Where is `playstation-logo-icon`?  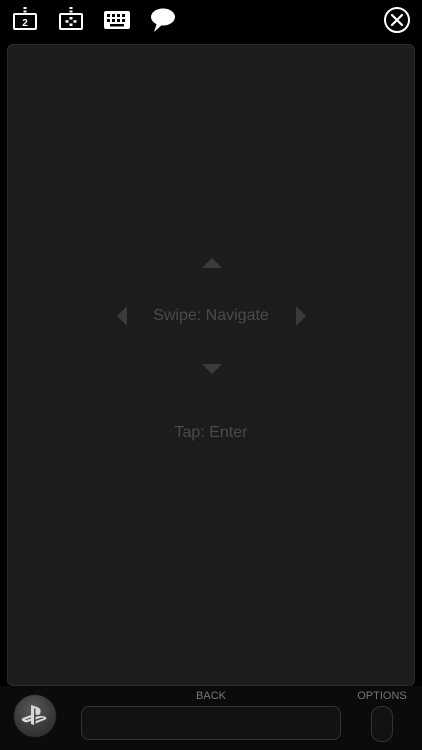
playstation-logo-icon is located at coordinates (34, 715).